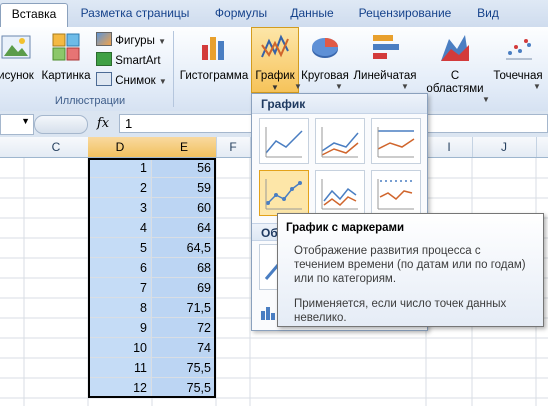 Image resolution: width=548 pixels, height=406 pixels. What do you see at coordinates (135, 14) in the screenshot?
I see `tab-page-layout: Разметка страницы` at bounding box center [135, 14].